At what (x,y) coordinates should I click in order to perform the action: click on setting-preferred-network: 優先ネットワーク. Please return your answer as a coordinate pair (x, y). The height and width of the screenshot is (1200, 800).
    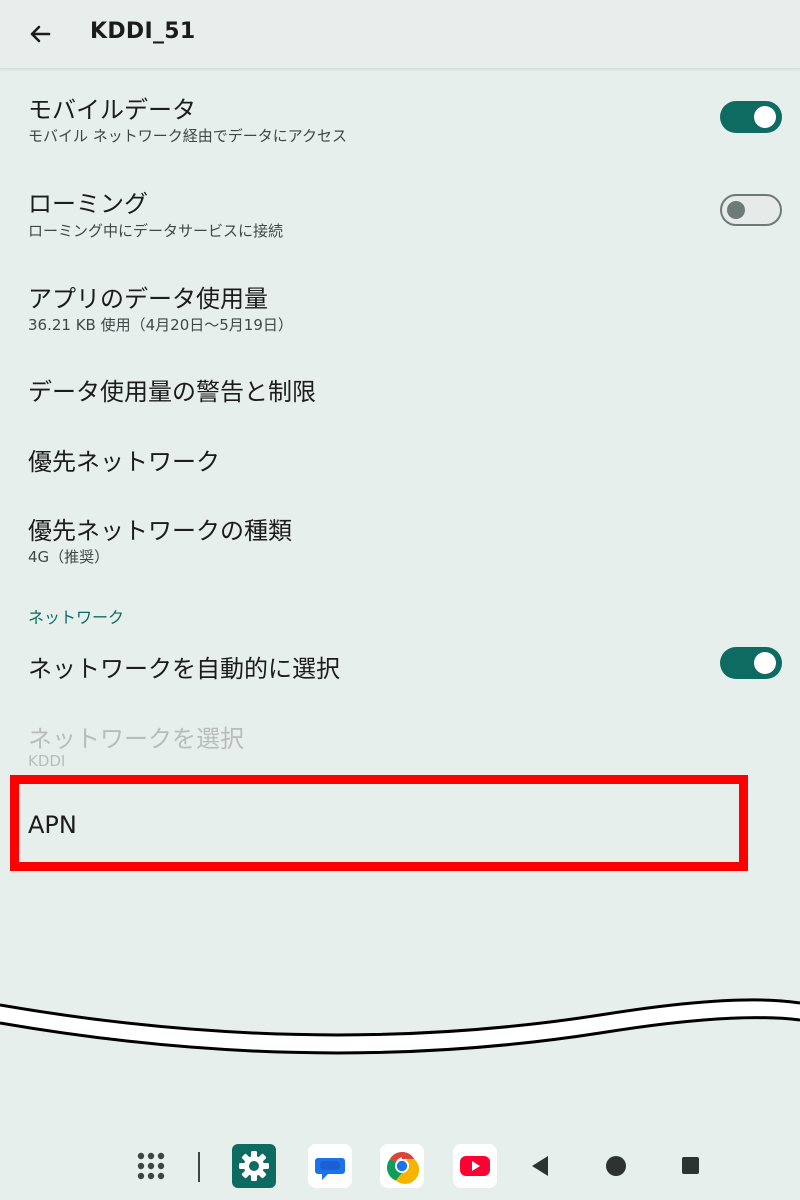
    Looking at the image, I should click on (400, 458).